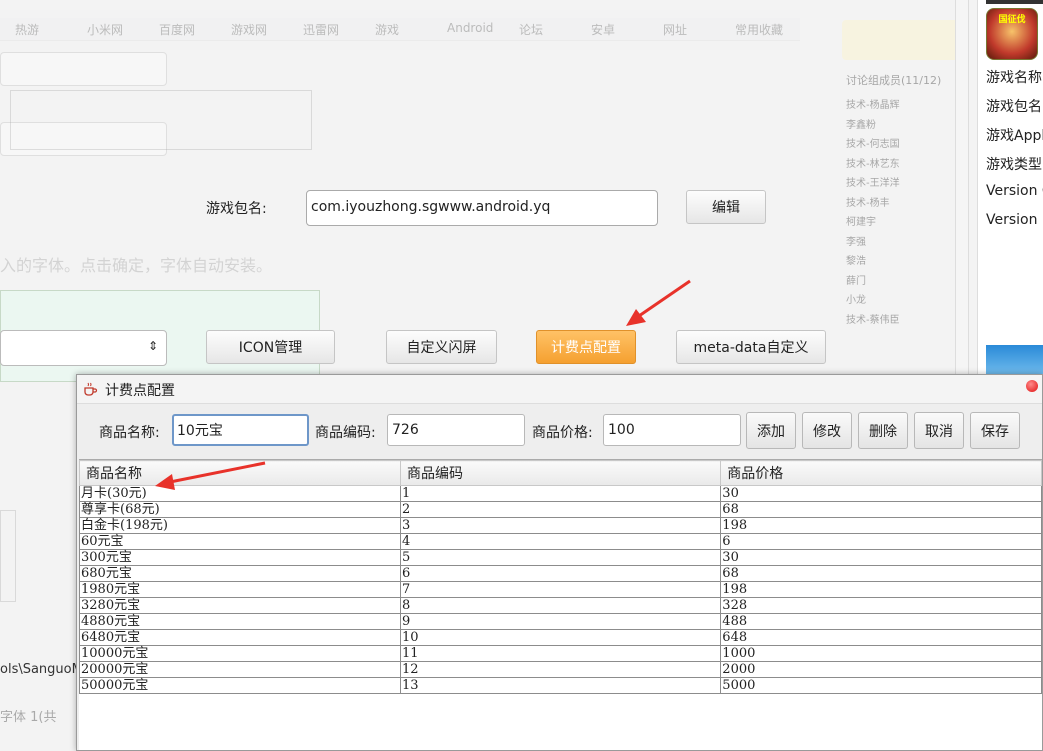 The height and width of the screenshot is (751, 1043). Describe the element at coordinates (881, 685) in the screenshot. I see `cell-price: 5000` at that location.